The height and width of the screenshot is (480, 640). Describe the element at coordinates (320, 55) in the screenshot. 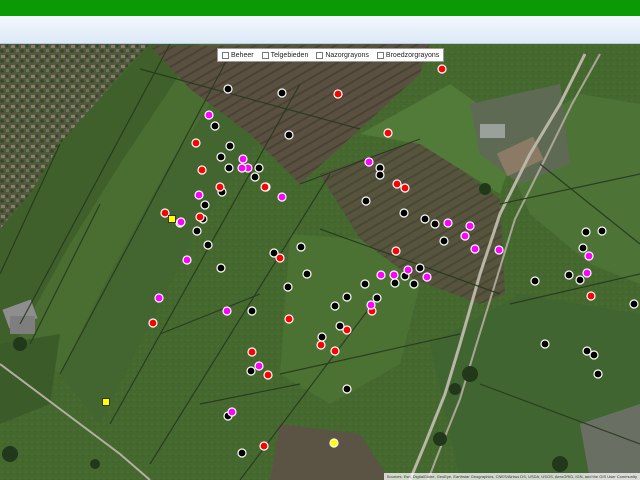

I see `checkbox-nazorgrayons` at that location.